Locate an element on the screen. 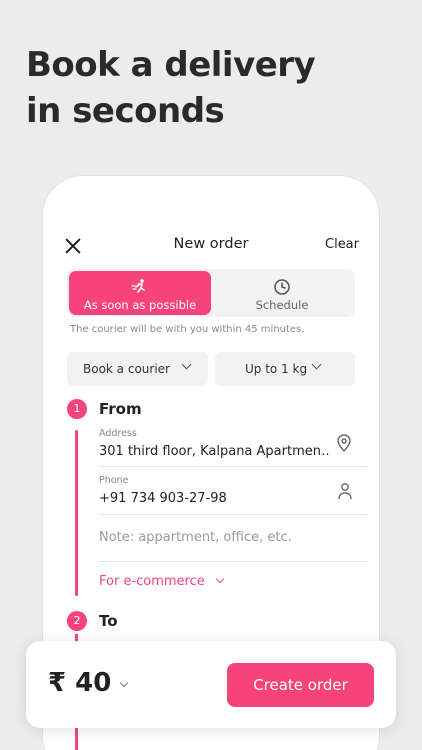 The image size is (422, 750). create-order-button: Create order is located at coordinates (300, 685).